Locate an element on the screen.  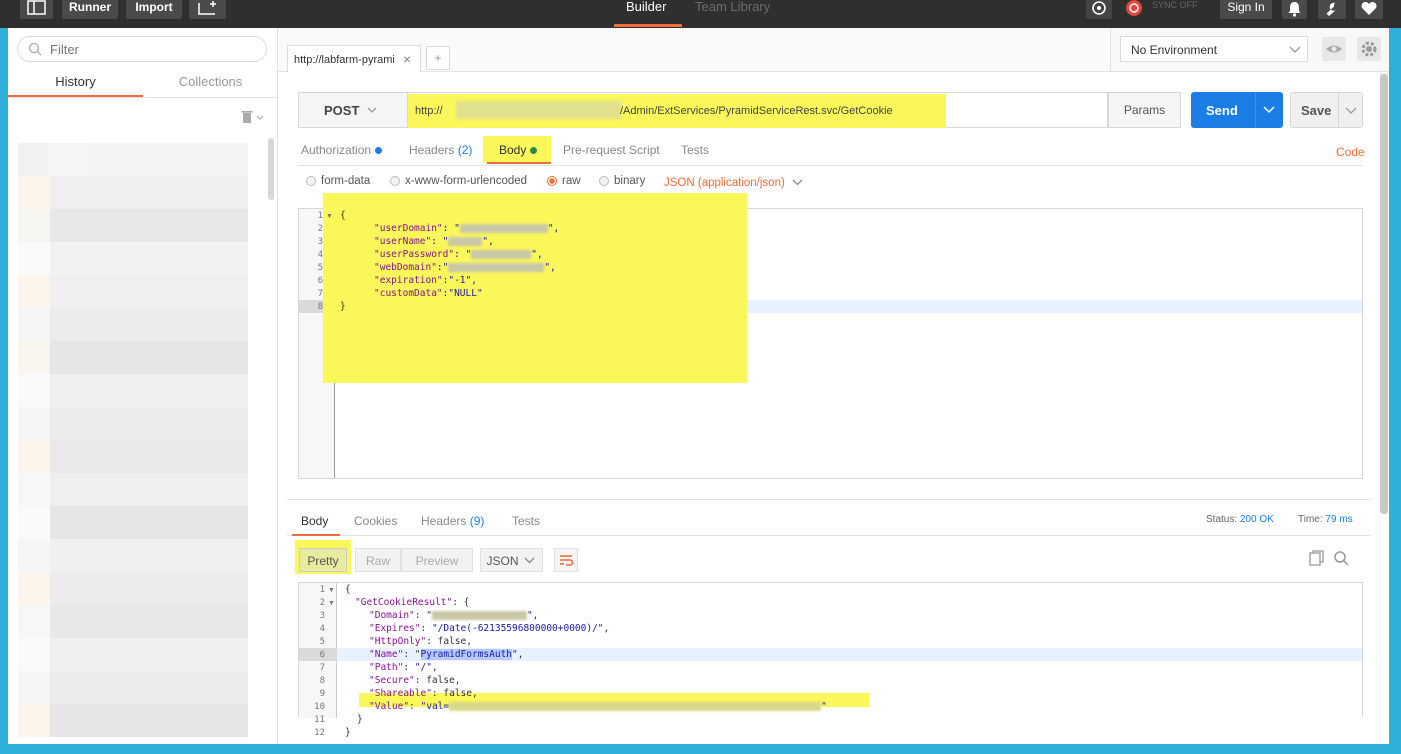
runner-button: Runner is located at coordinates (90, 9).